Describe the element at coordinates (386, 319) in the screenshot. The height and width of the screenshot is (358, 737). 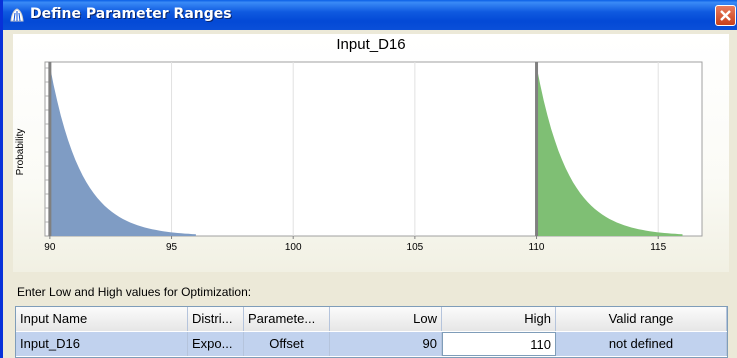
I see `column-header-low: Low` at that location.